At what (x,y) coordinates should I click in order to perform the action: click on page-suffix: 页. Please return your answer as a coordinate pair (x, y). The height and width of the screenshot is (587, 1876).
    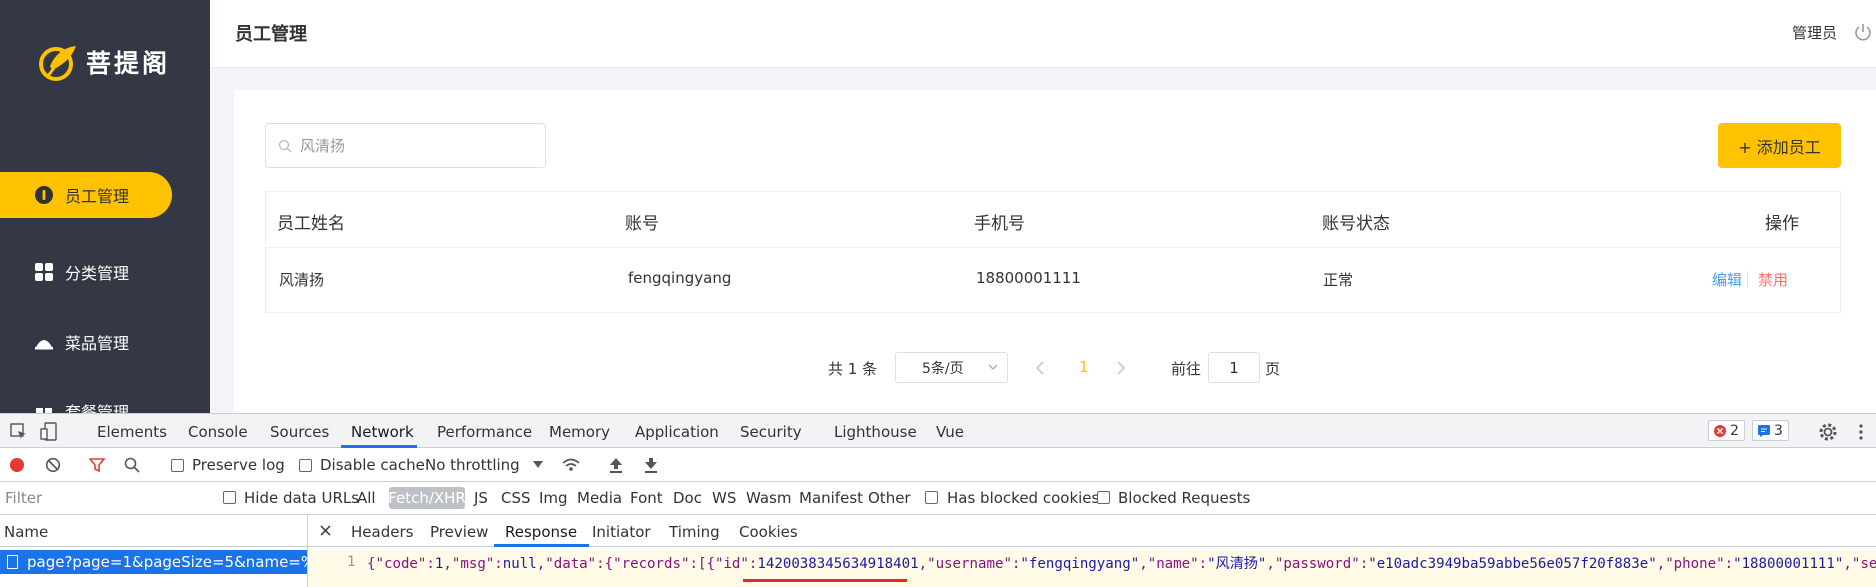
    Looking at the image, I should click on (1273, 369).